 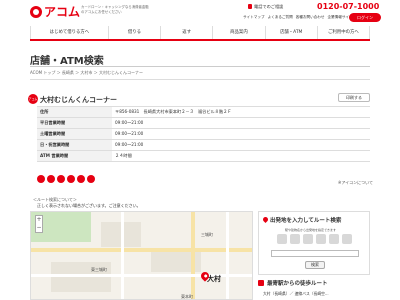 I want to click on train-icon, so click(x=261, y=283).